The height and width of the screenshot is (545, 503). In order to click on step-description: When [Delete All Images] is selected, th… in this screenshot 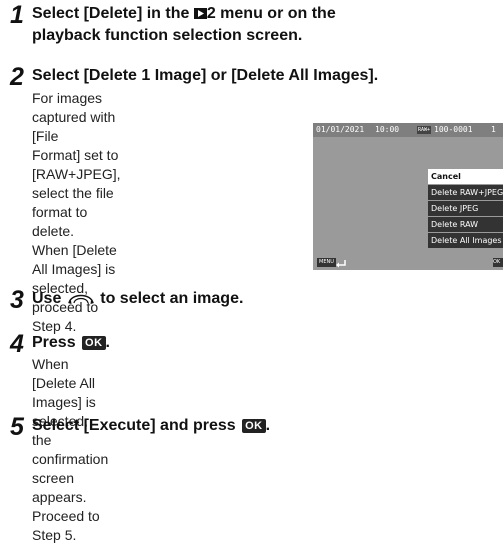, I will do `click(70, 449)`.